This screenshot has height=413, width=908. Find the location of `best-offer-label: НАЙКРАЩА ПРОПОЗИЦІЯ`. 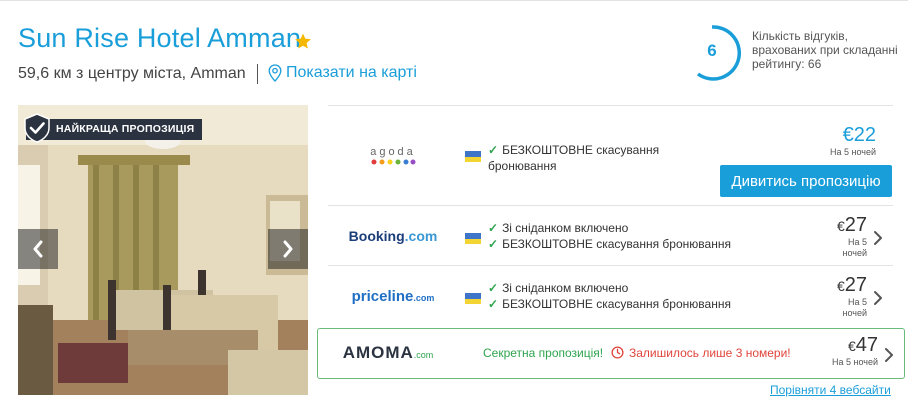

best-offer-label: НАЙКРАЩА ПРОПОЗИЦІЯ is located at coordinates (114, 129).